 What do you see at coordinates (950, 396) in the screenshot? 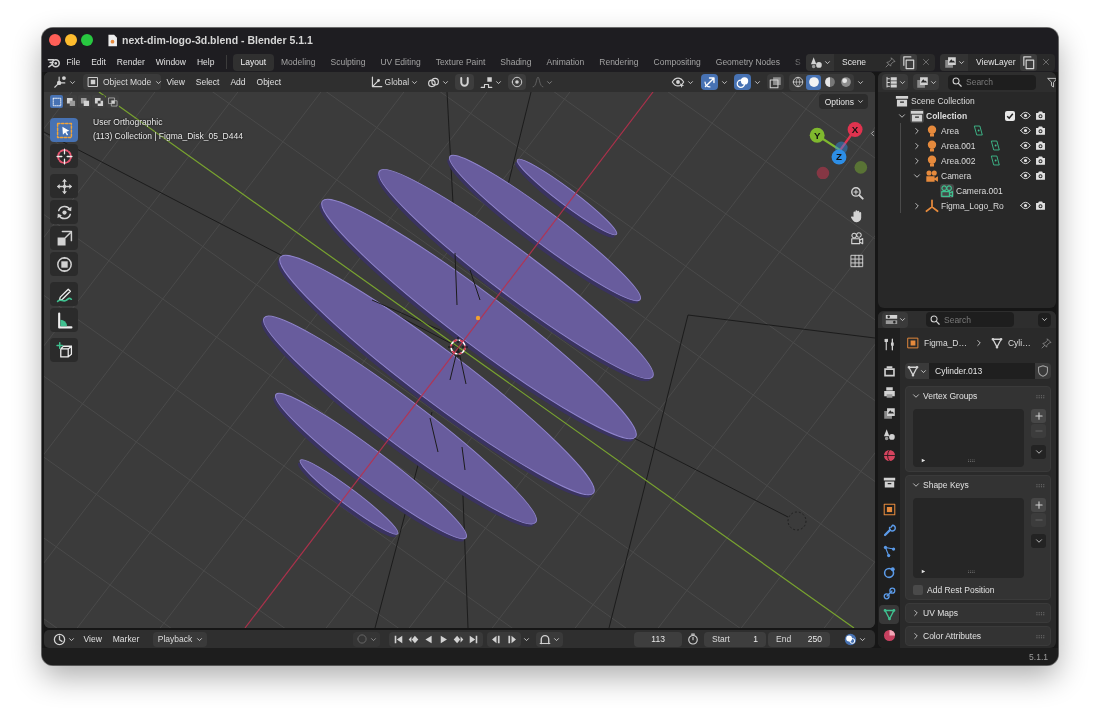
I see `panel-title: Vertex Groups` at bounding box center [950, 396].